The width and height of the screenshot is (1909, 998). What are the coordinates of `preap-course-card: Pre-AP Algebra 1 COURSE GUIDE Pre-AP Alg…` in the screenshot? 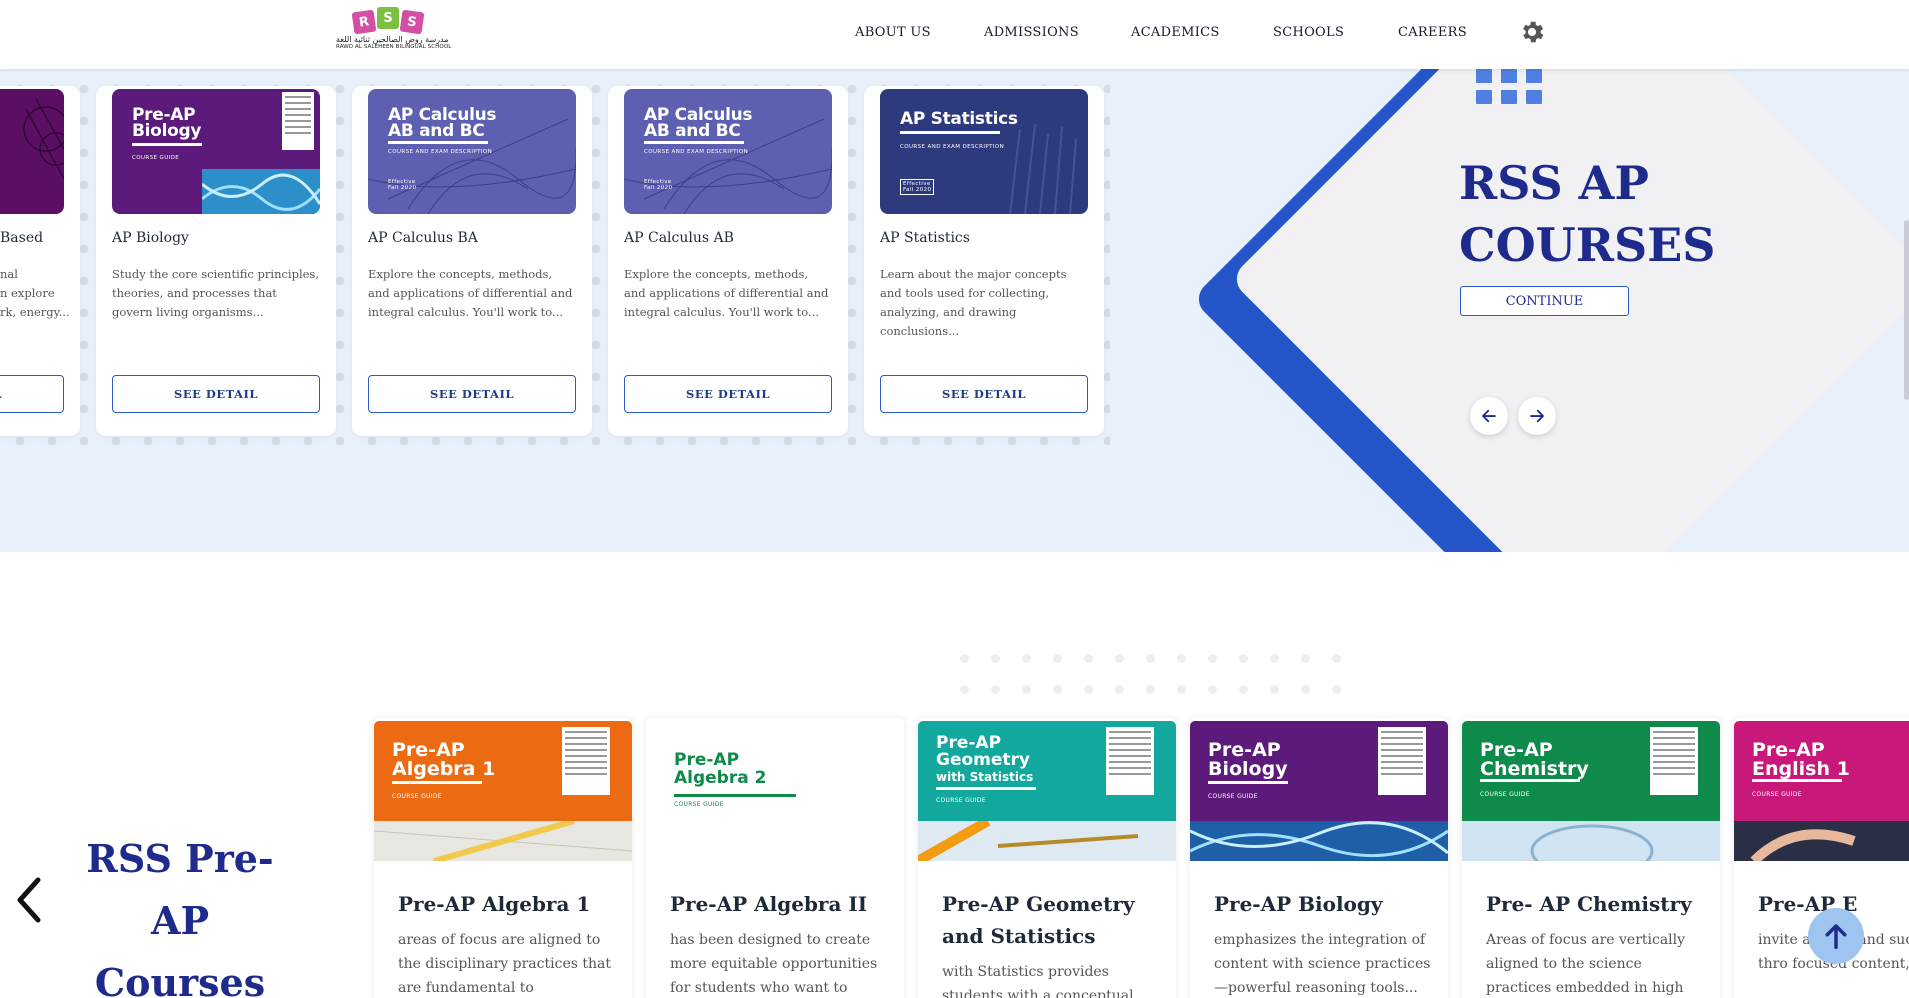 It's located at (503, 858).